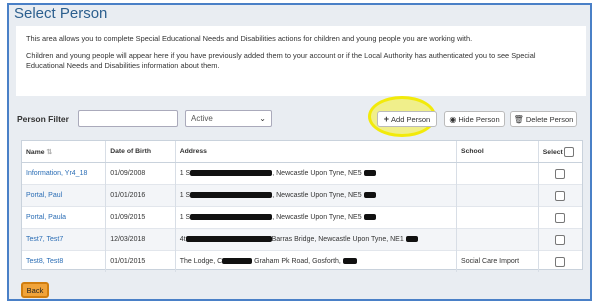 The image size is (602, 308). Describe the element at coordinates (497, 152) in the screenshot. I see `column-header-school: School` at that location.